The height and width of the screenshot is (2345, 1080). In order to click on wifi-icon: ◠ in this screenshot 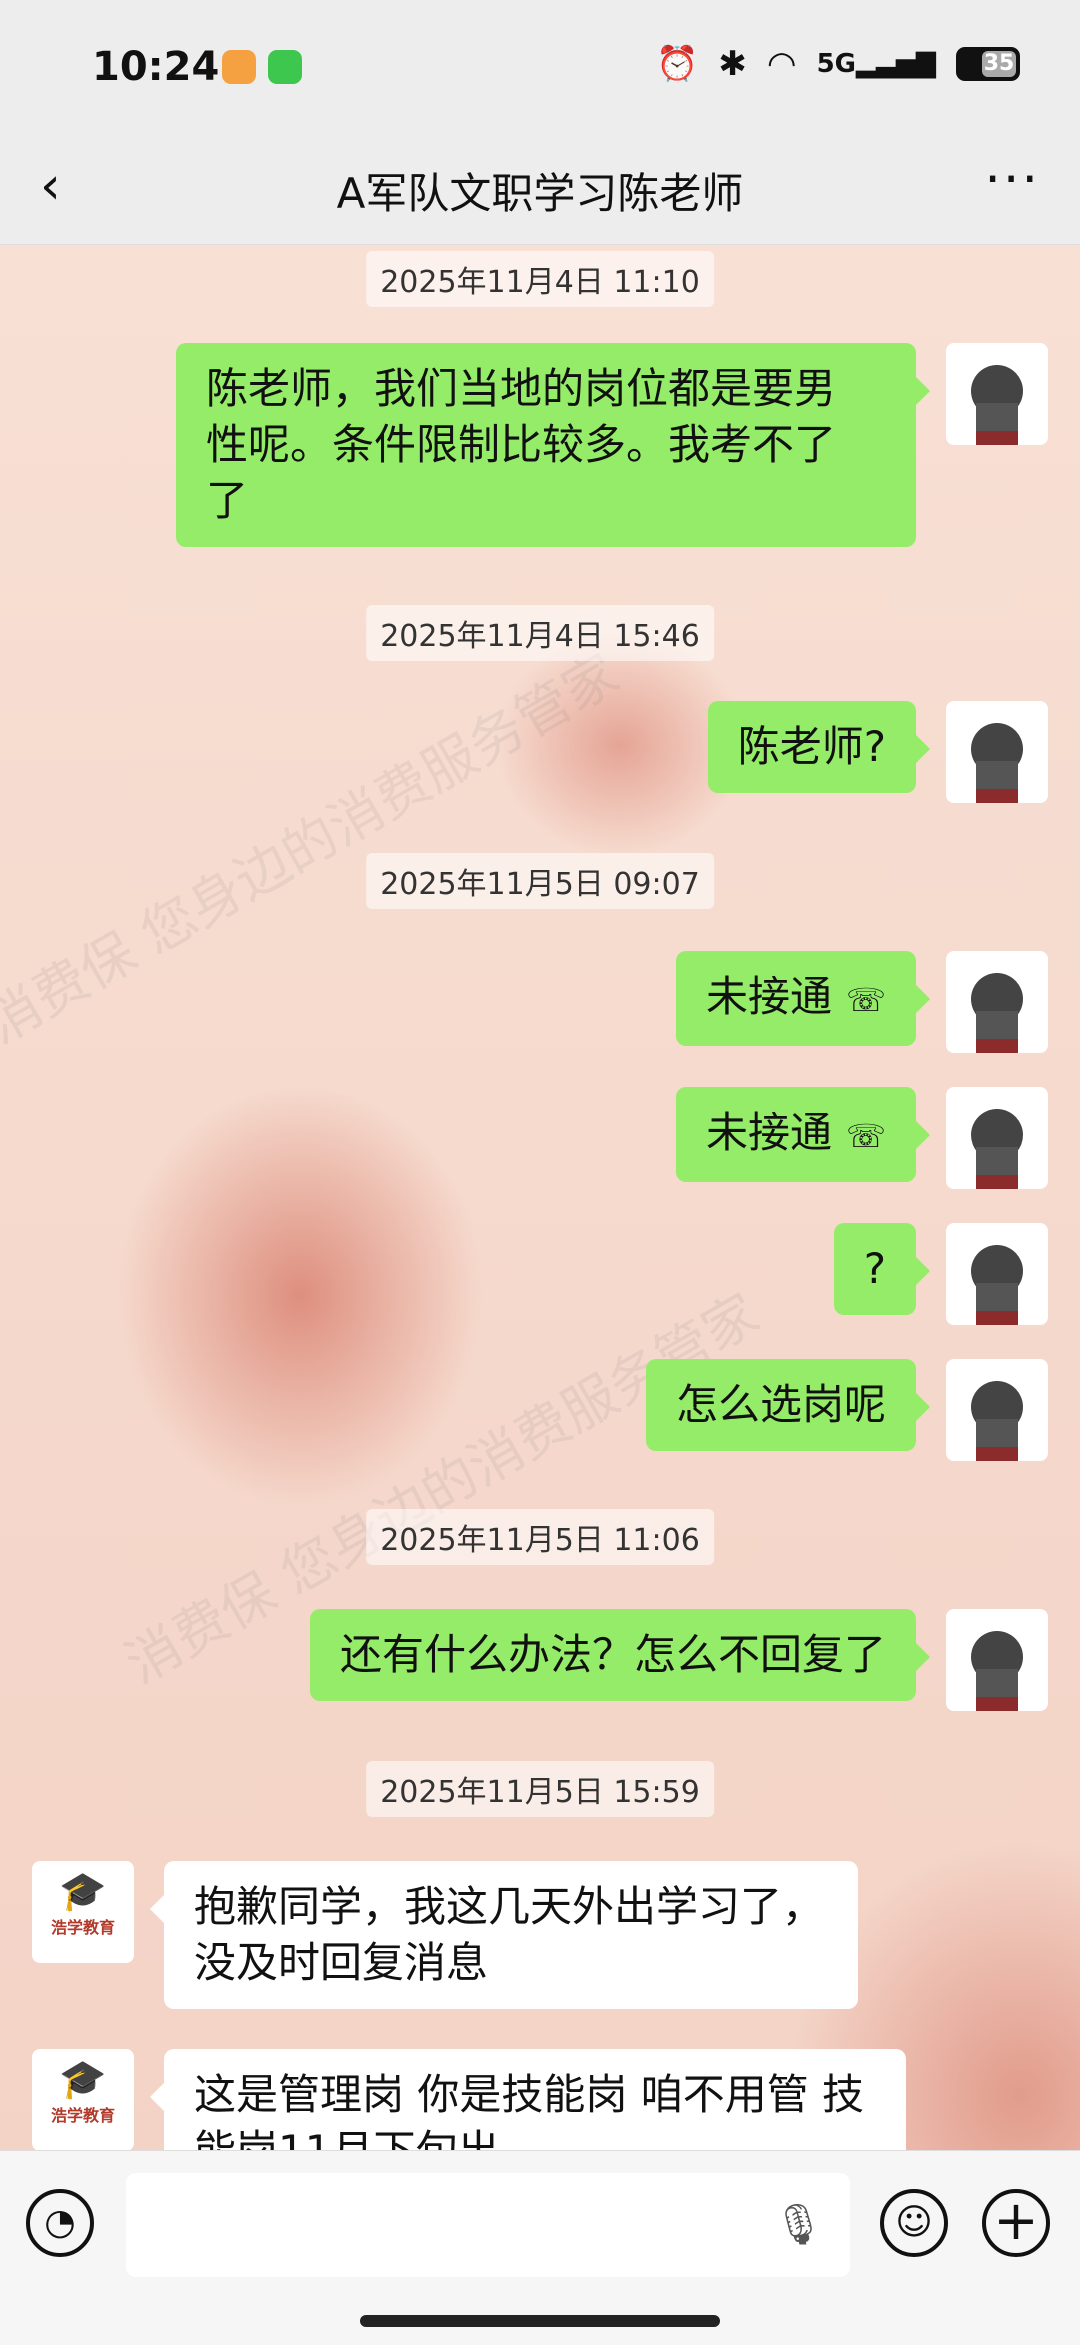, I will do `click(781, 64)`.